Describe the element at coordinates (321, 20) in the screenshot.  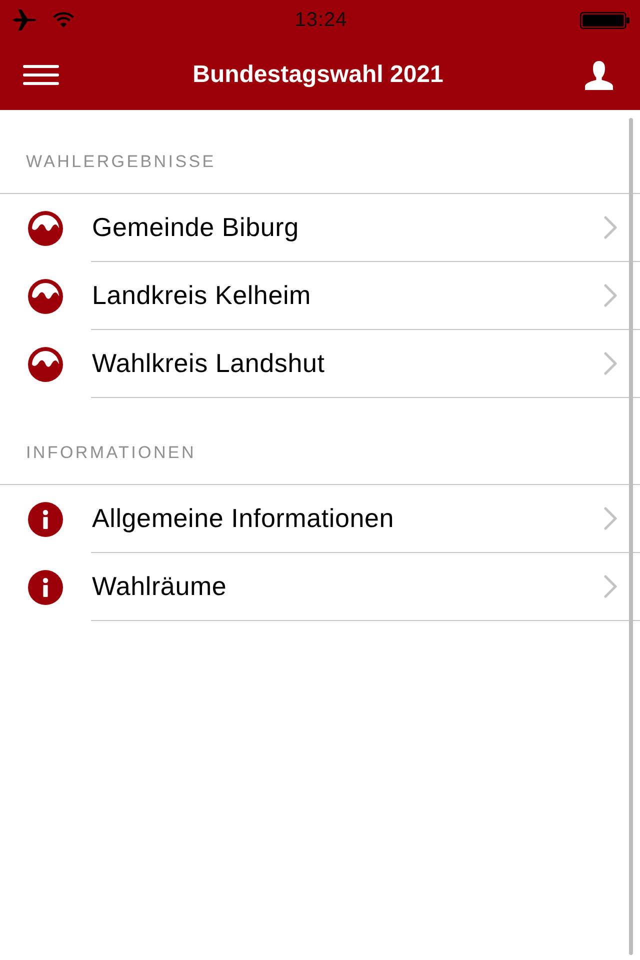
I see `status-time: 13:24` at that location.